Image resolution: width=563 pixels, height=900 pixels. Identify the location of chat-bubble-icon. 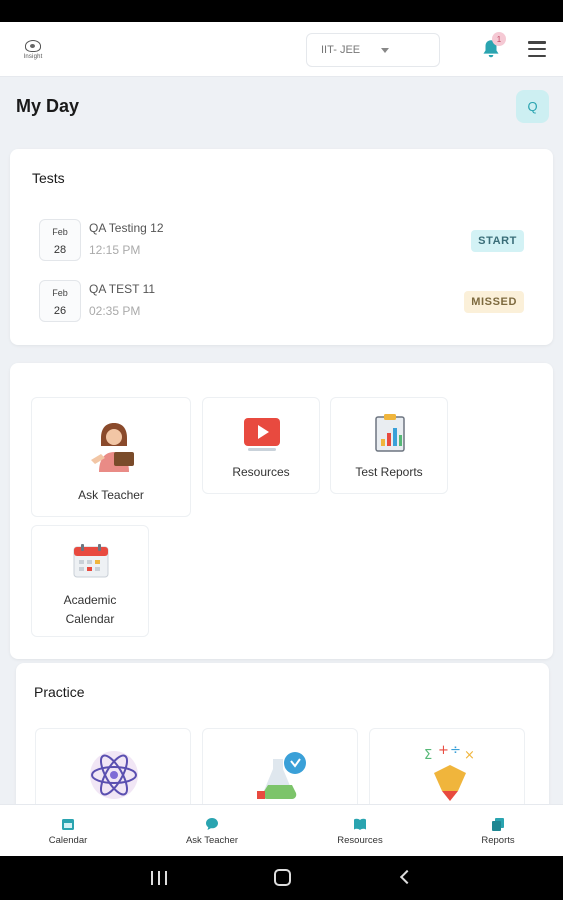
(212, 824).